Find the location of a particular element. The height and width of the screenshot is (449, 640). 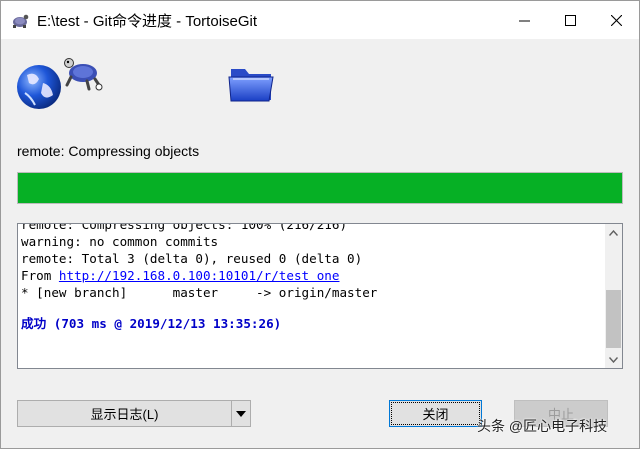

maximize-button is located at coordinates (570, 20).